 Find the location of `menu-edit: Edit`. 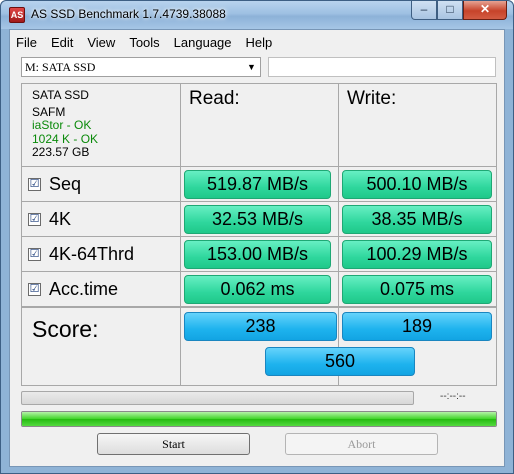

menu-edit: Edit is located at coordinates (62, 43).